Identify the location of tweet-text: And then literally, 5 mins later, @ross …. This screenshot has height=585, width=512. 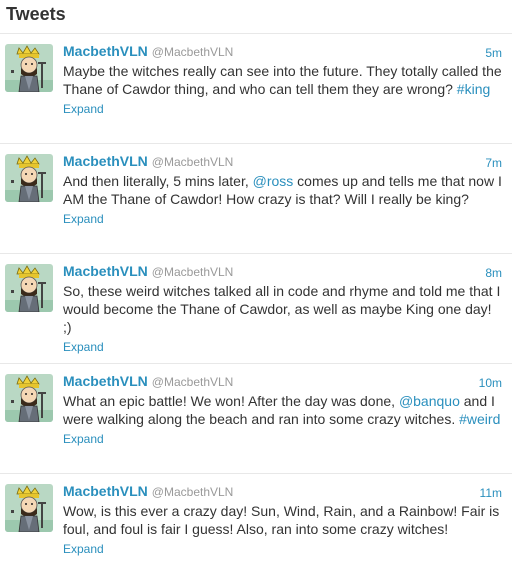
(282, 190).